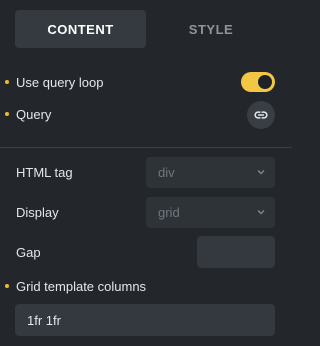  Describe the element at coordinates (145, 320) in the screenshot. I see `grid-template-columns-input: 1fr 1fr` at that location.